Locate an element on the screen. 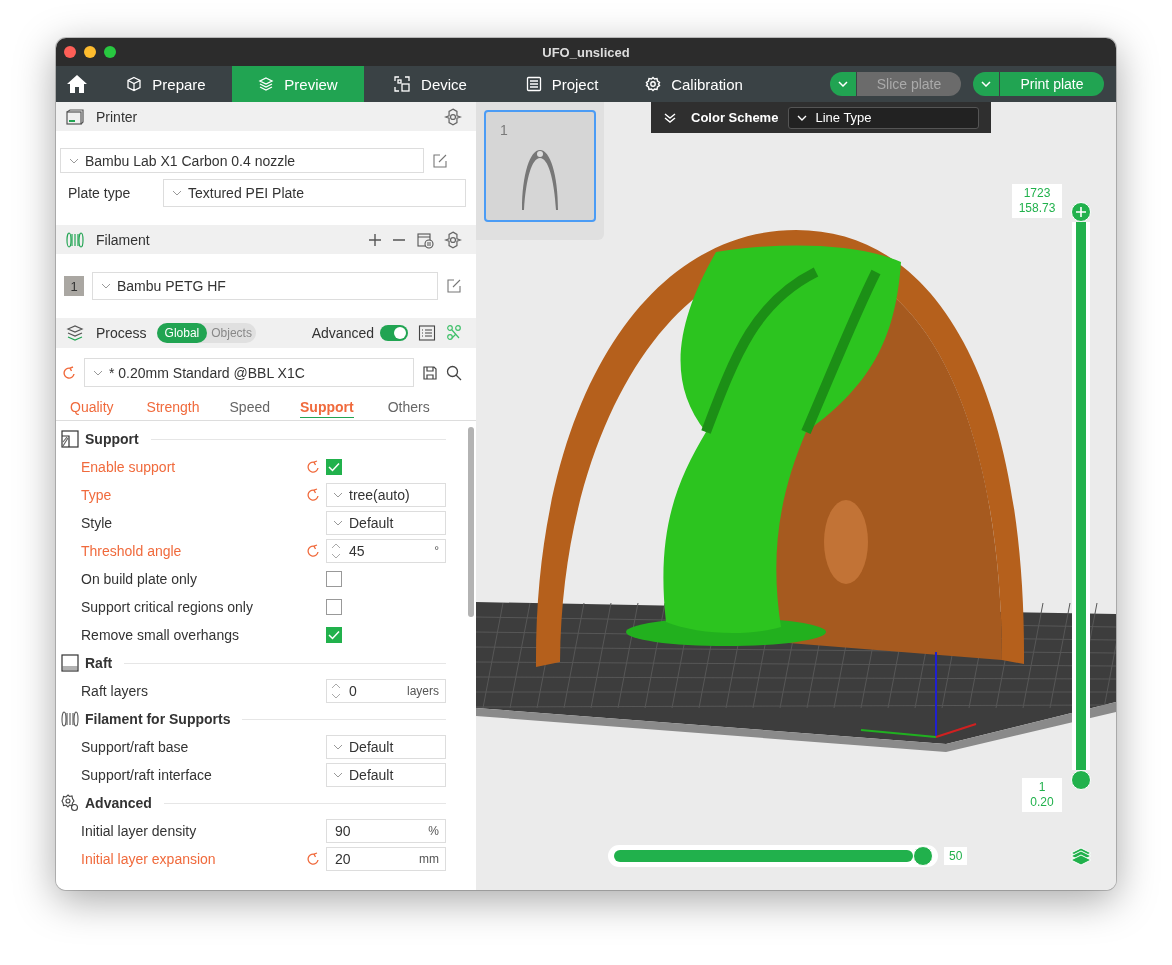 Image resolution: width=1172 pixels, height=965 pixels. layer-tooltip: 1 0.20 is located at coordinates (1042, 795).